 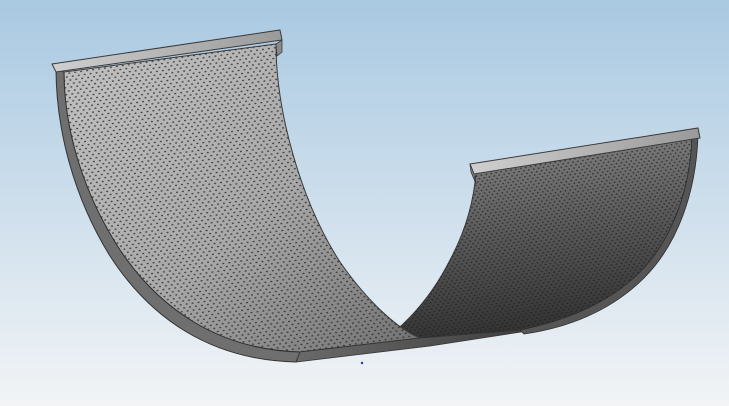 What do you see at coordinates (362, 363) in the screenshot?
I see `origin-point-icon` at bounding box center [362, 363].